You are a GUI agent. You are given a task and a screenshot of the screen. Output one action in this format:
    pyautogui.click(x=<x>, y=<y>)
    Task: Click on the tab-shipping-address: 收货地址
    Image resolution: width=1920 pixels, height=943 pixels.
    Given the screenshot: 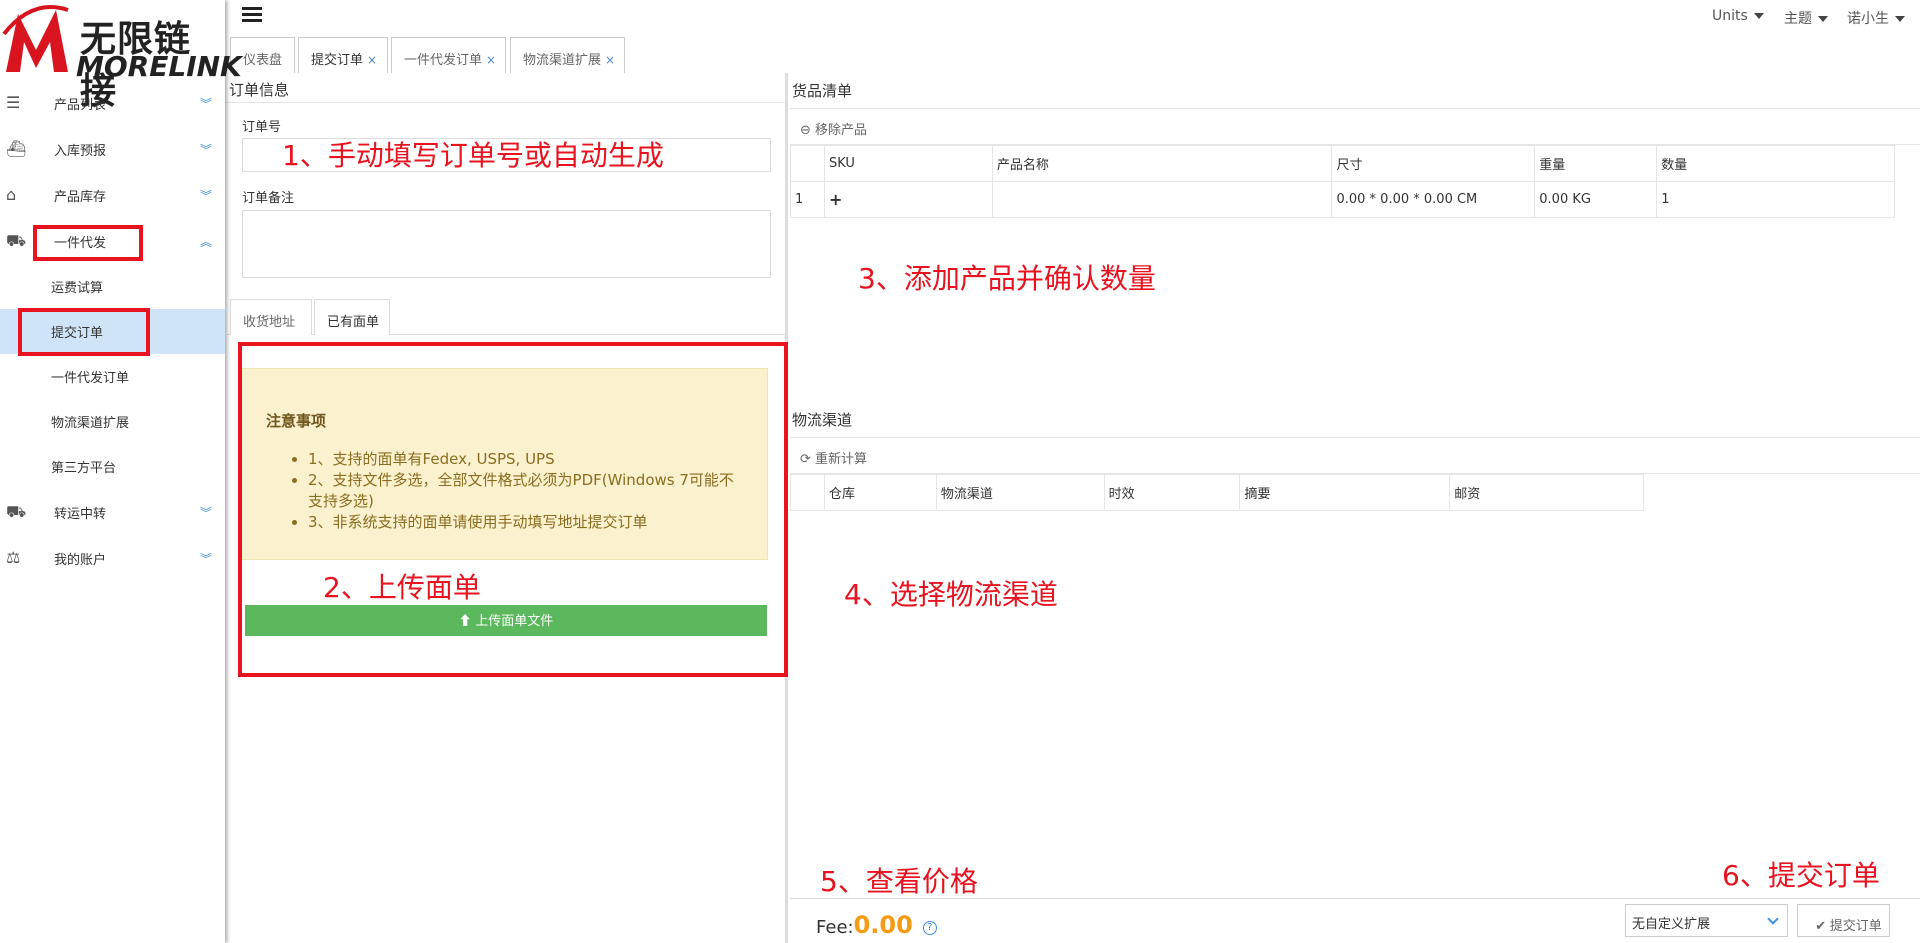 What is the action you would take?
    pyautogui.click(x=271, y=317)
    